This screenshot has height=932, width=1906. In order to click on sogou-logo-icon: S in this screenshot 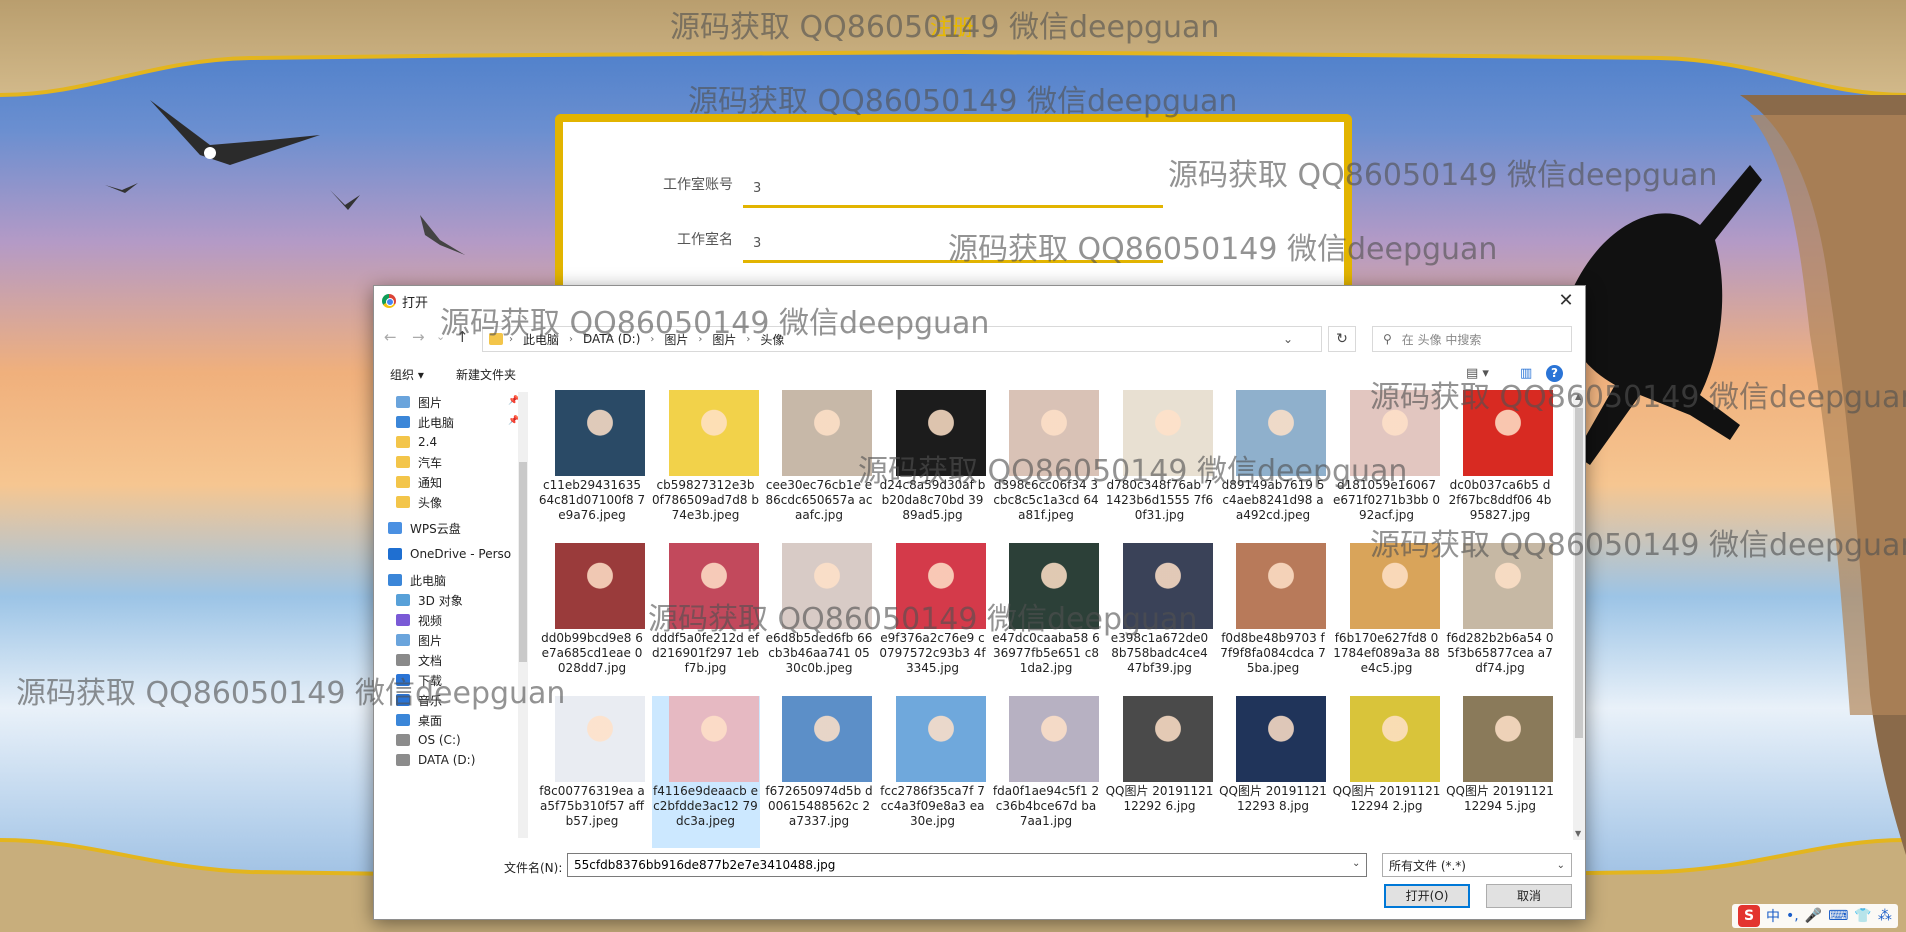, I will do `click(1749, 916)`.